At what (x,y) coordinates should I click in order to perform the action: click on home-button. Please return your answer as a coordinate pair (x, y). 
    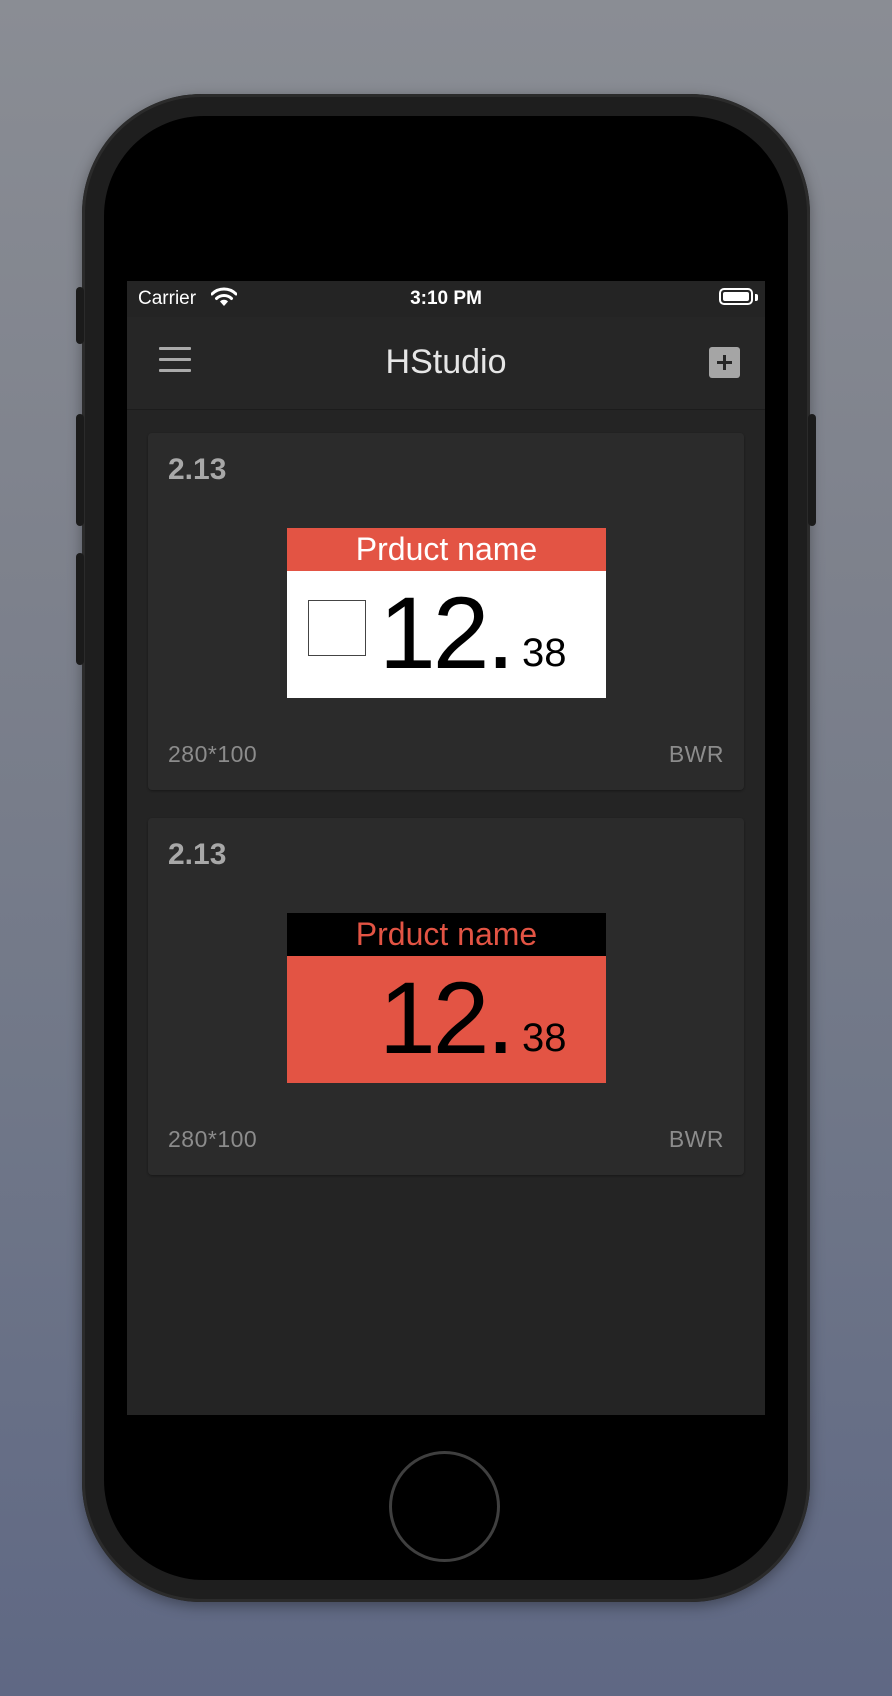
    Looking at the image, I should click on (444, 1506).